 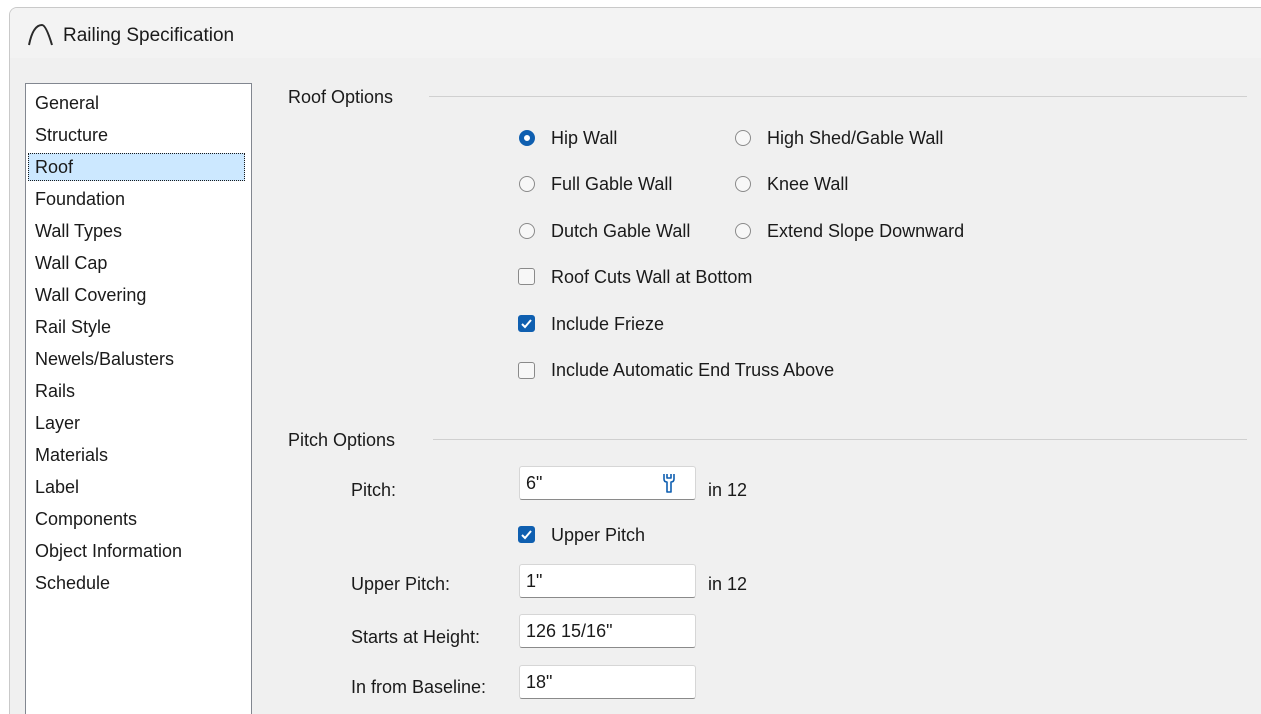 I want to click on upper-pitch-input, so click(x=607, y=581).